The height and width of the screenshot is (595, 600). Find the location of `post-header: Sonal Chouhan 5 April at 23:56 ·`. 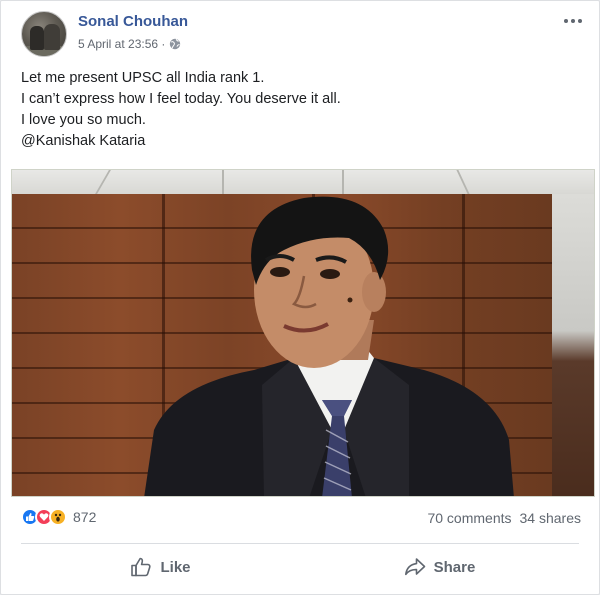

post-header: Sonal Chouhan 5 April at 23:56 · is located at coordinates (303, 34).